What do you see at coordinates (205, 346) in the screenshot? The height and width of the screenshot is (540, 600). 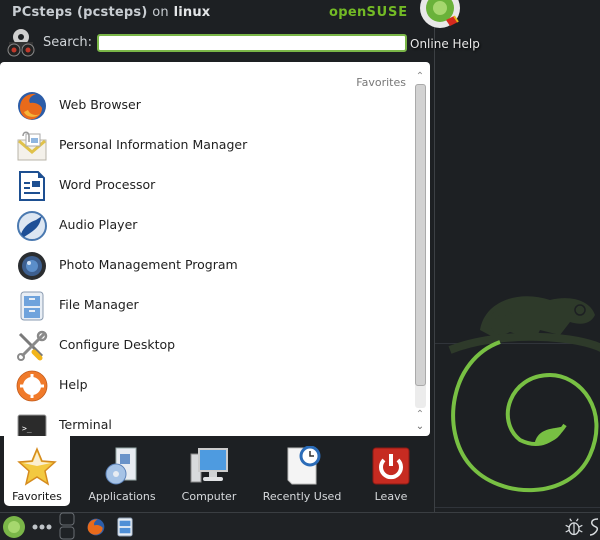 I see `list-item-configure-desktop: Configure Desktop` at bounding box center [205, 346].